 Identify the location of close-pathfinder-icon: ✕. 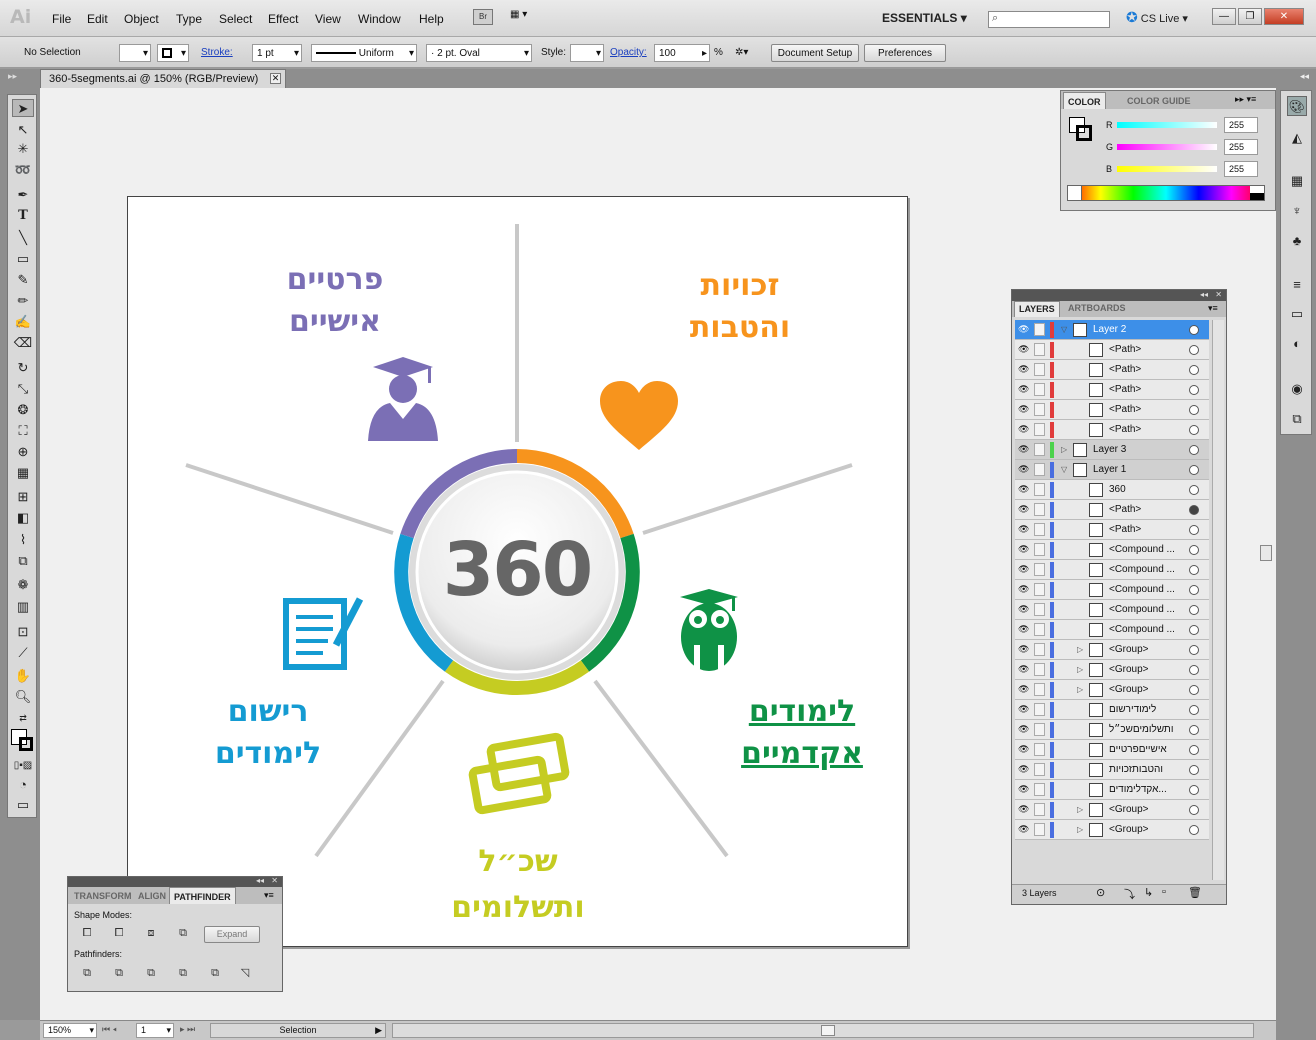
(274, 880).